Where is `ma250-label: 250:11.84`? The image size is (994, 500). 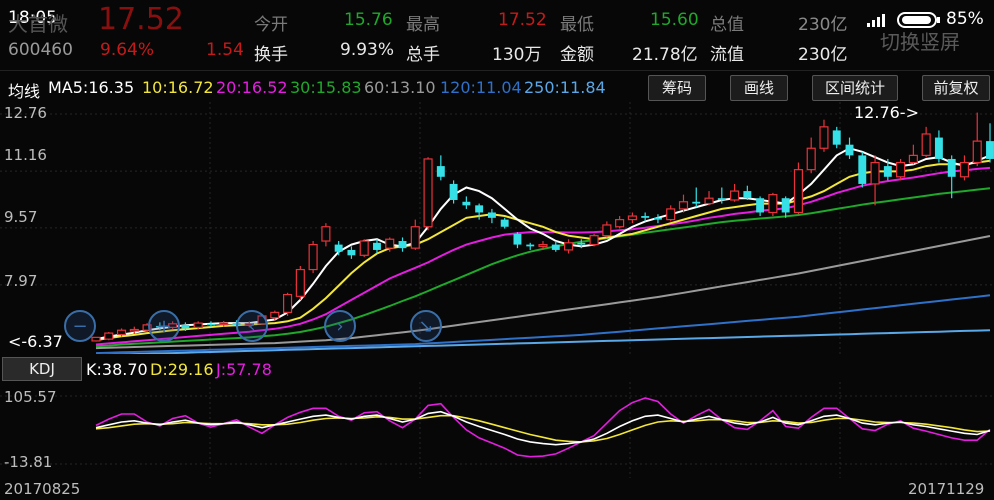
ma250-label: 250:11.84 is located at coordinates (565, 87).